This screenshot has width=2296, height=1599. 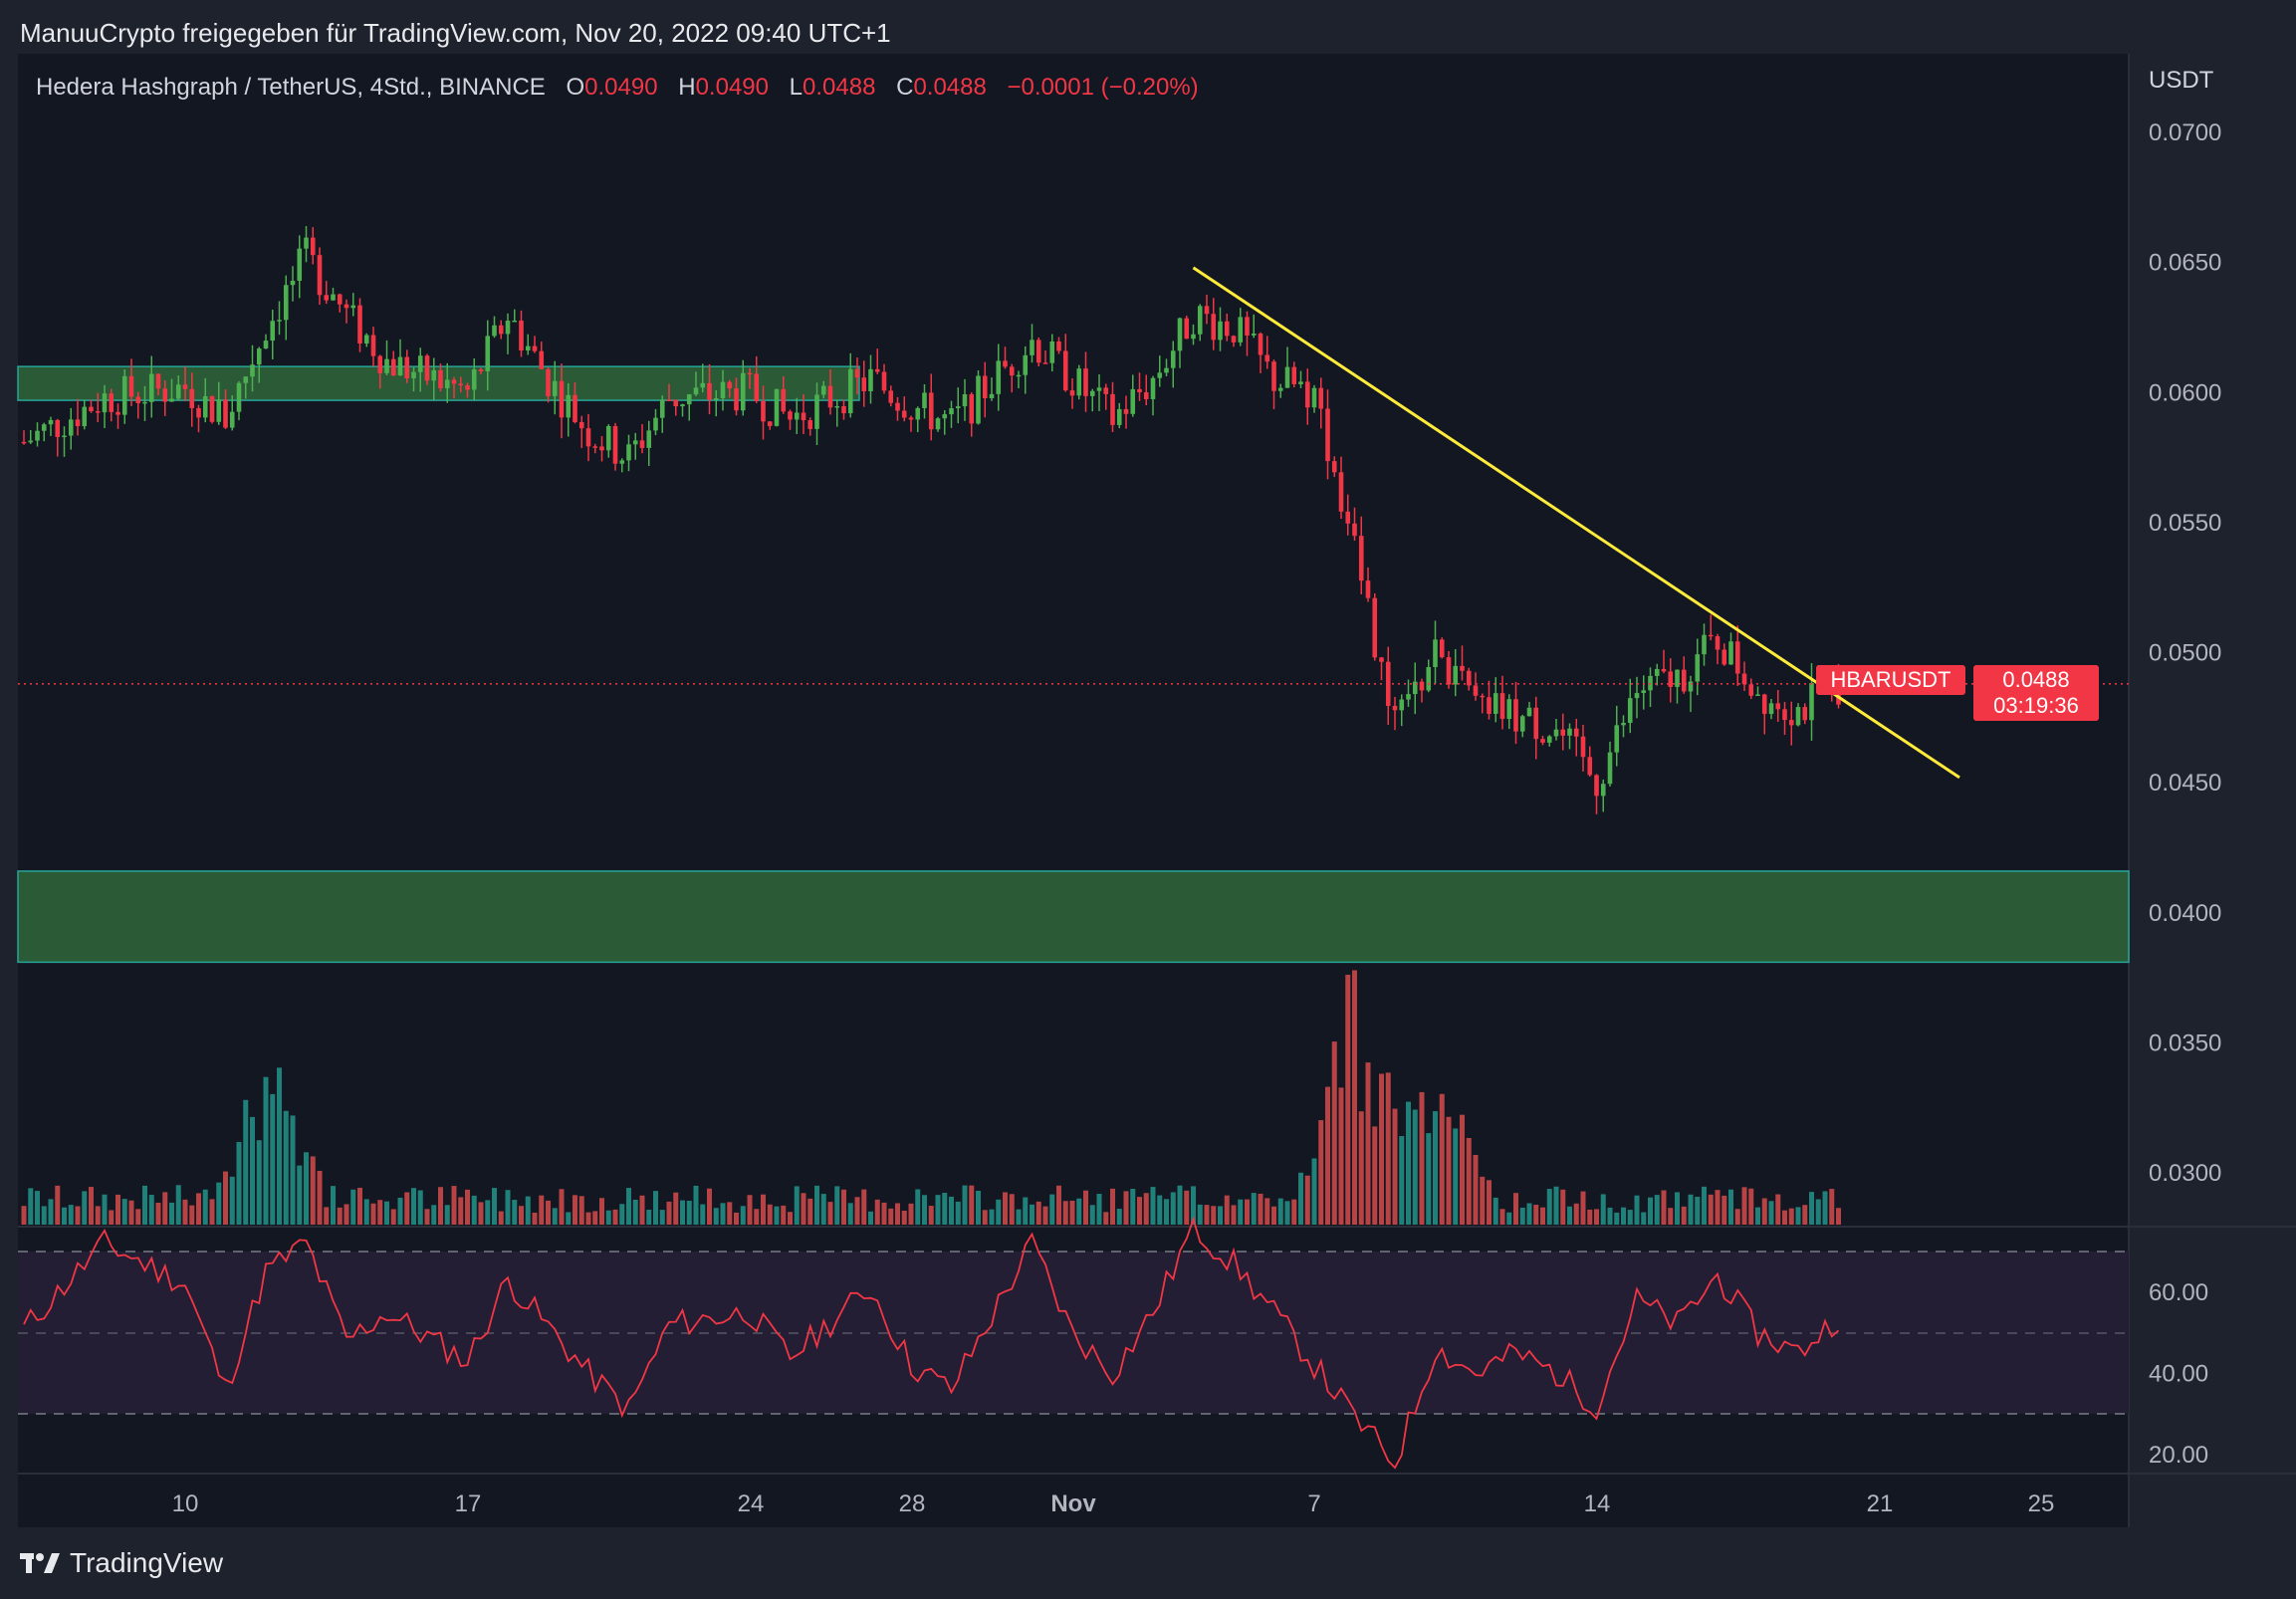 What do you see at coordinates (2185, 1042) in the screenshot?
I see `price-tick-label: 0.0350` at bounding box center [2185, 1042].